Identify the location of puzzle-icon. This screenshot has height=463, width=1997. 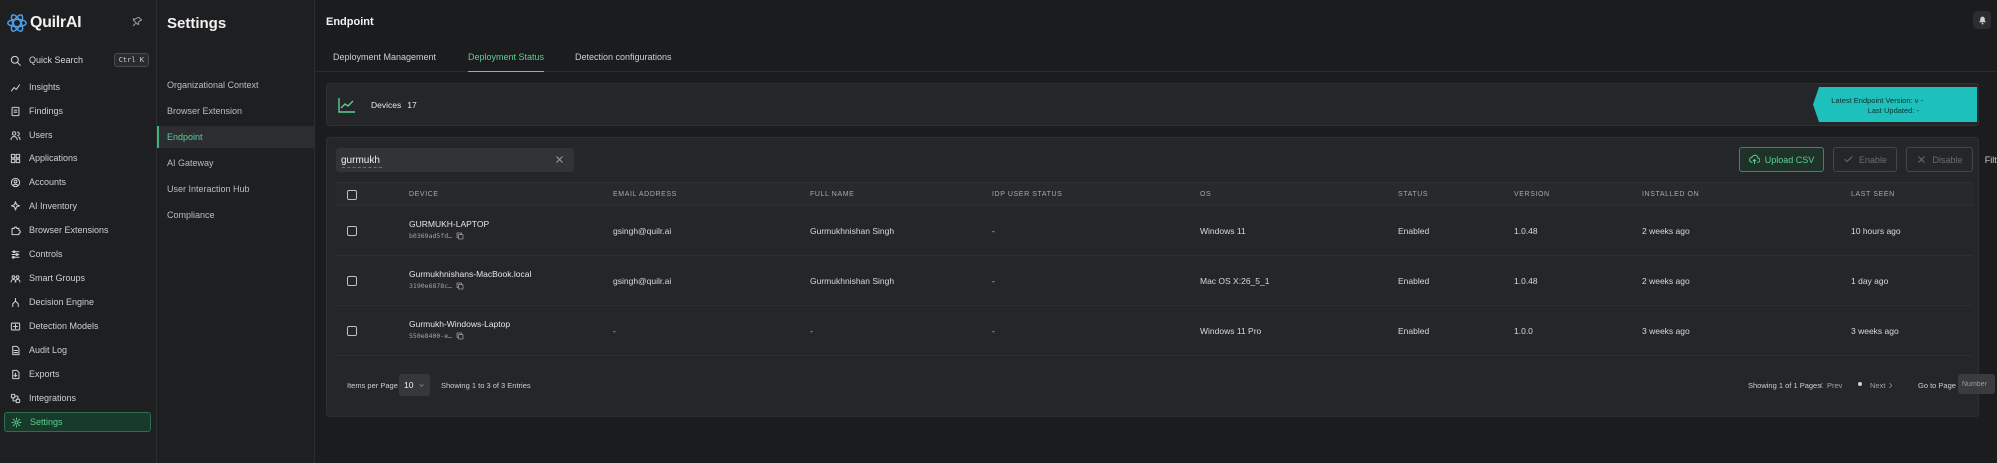
(16, 230).